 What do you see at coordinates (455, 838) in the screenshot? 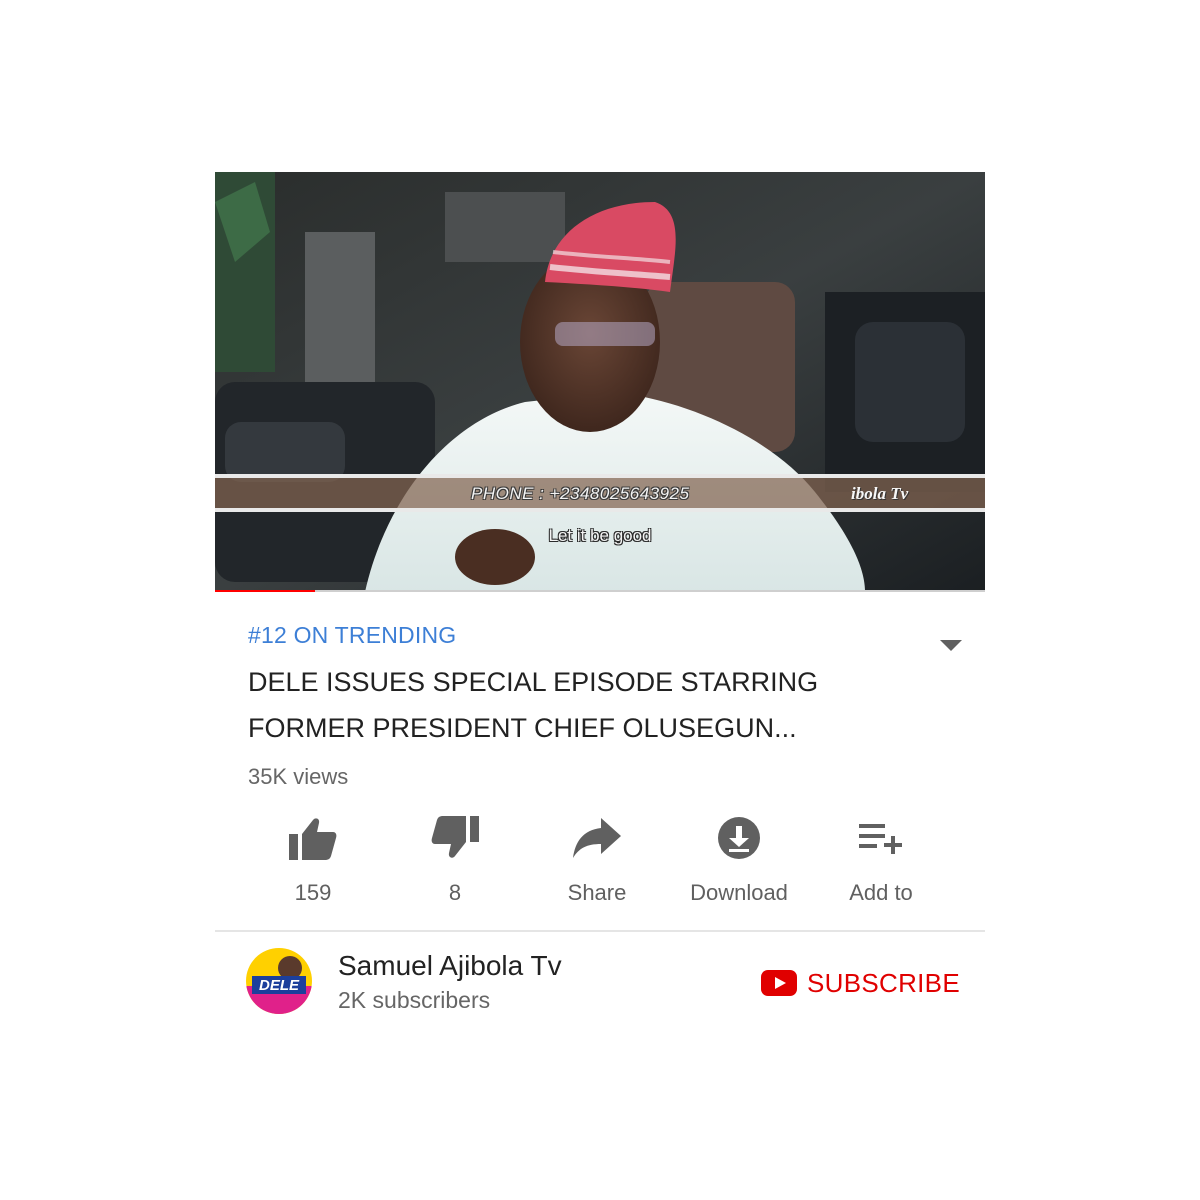
I see `thumbs-down-icon` at bounding box center [455, 838].